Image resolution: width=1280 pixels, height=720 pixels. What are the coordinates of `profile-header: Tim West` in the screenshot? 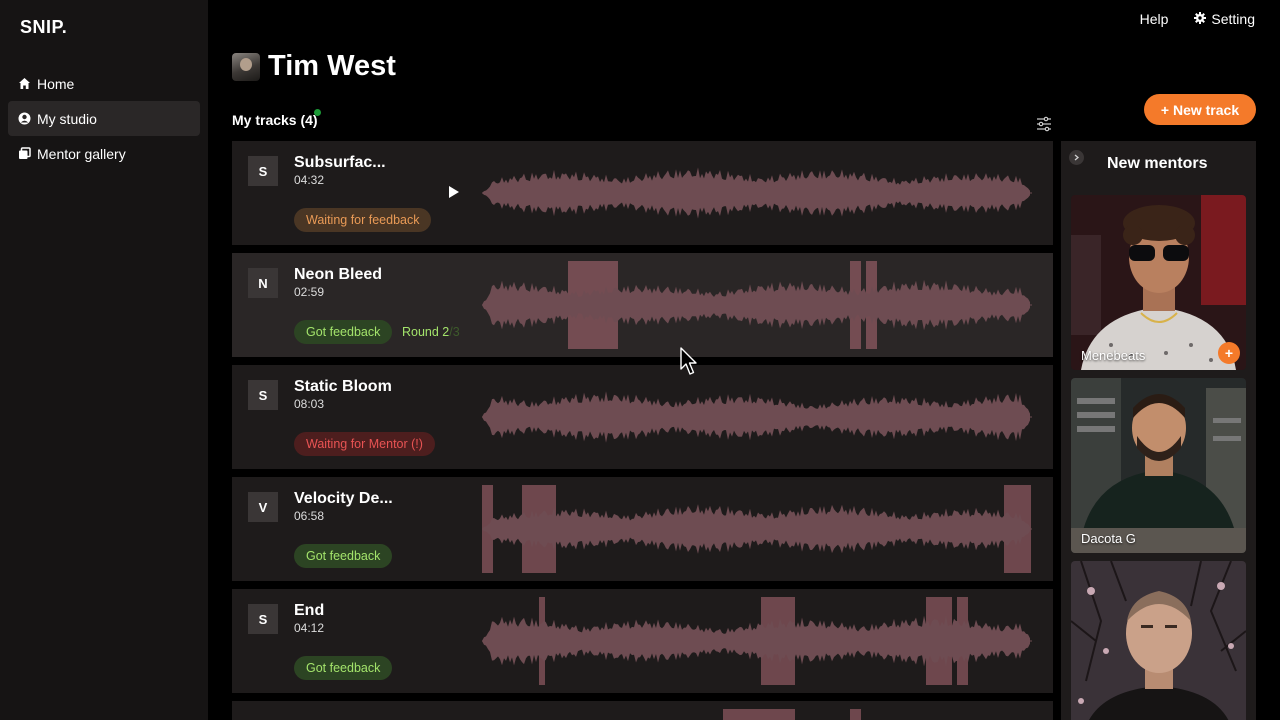 It's located at (314, 66).